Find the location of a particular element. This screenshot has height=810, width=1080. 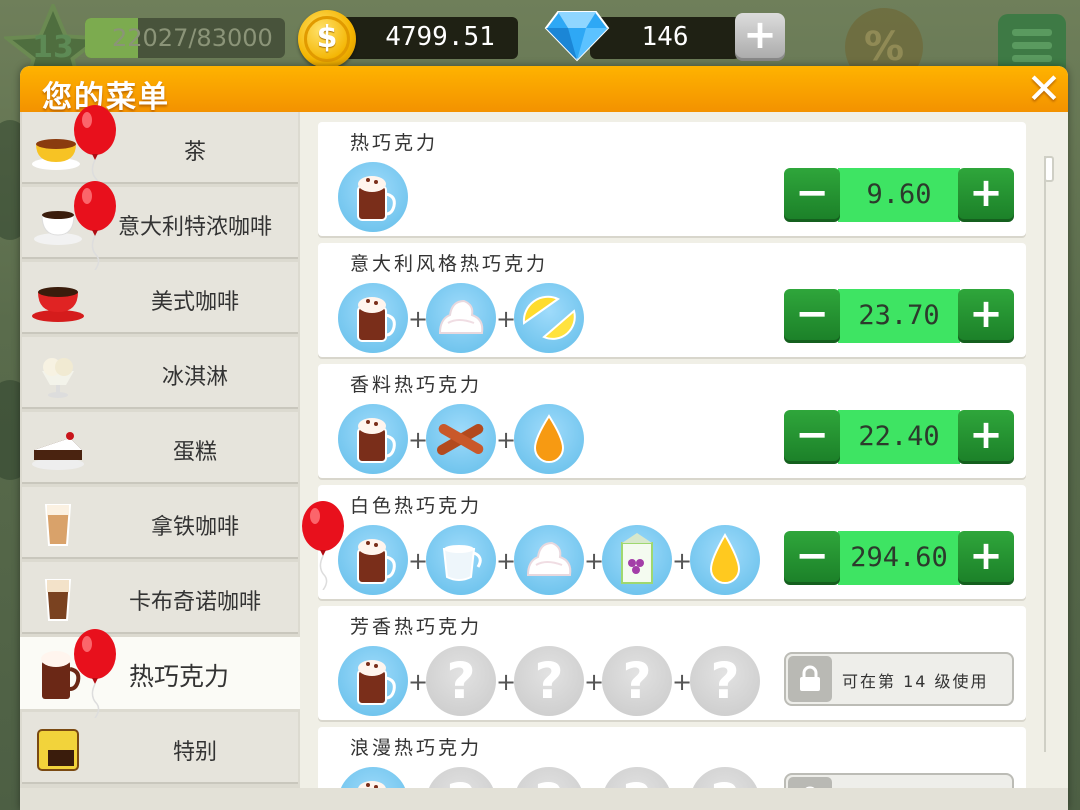

price-value: 9.60 is located at coordinates (899, 195).